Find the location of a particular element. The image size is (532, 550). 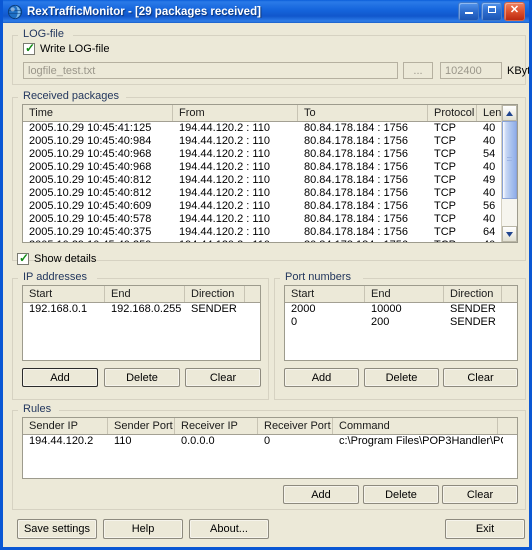

column-header-command: Command is located at coordinates (415, 426).